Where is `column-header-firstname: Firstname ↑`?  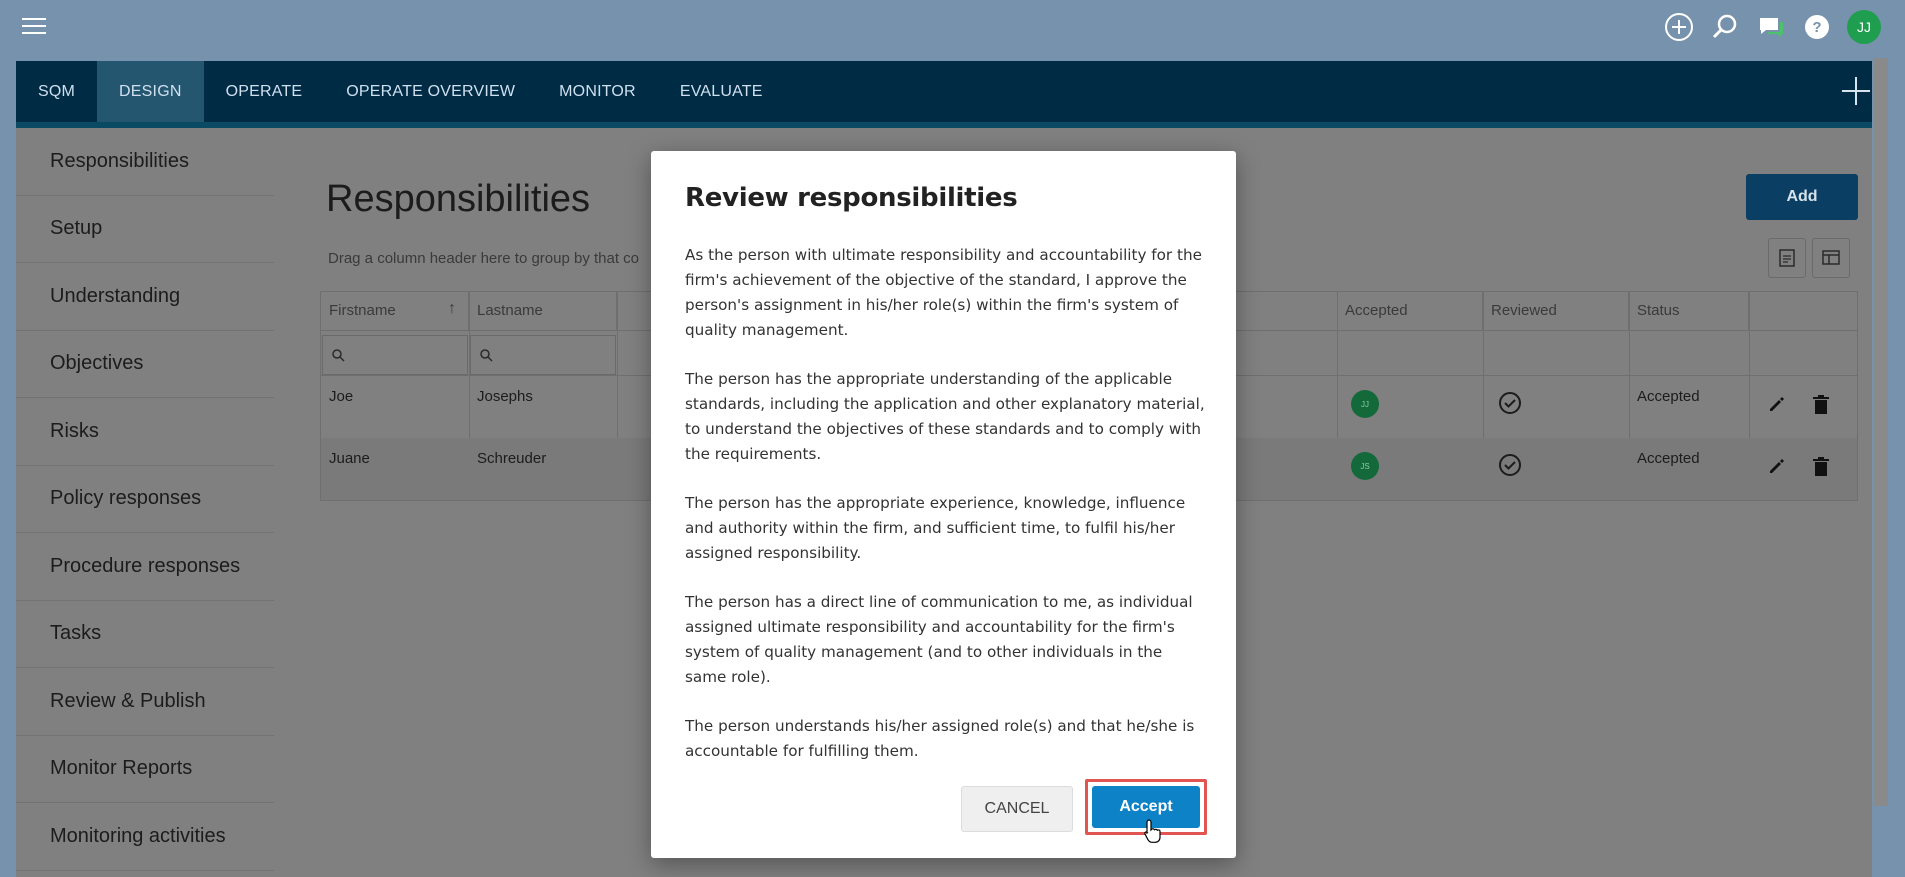
column-header-firstname: Firstname ↑ is located at coordinates (395, 311).